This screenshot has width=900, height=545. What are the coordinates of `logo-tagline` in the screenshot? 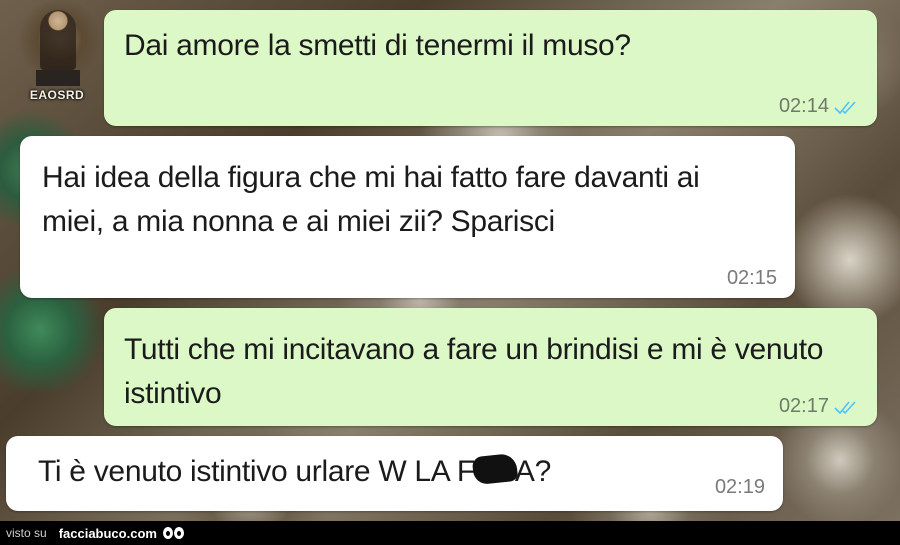 It's located at (58, 78).